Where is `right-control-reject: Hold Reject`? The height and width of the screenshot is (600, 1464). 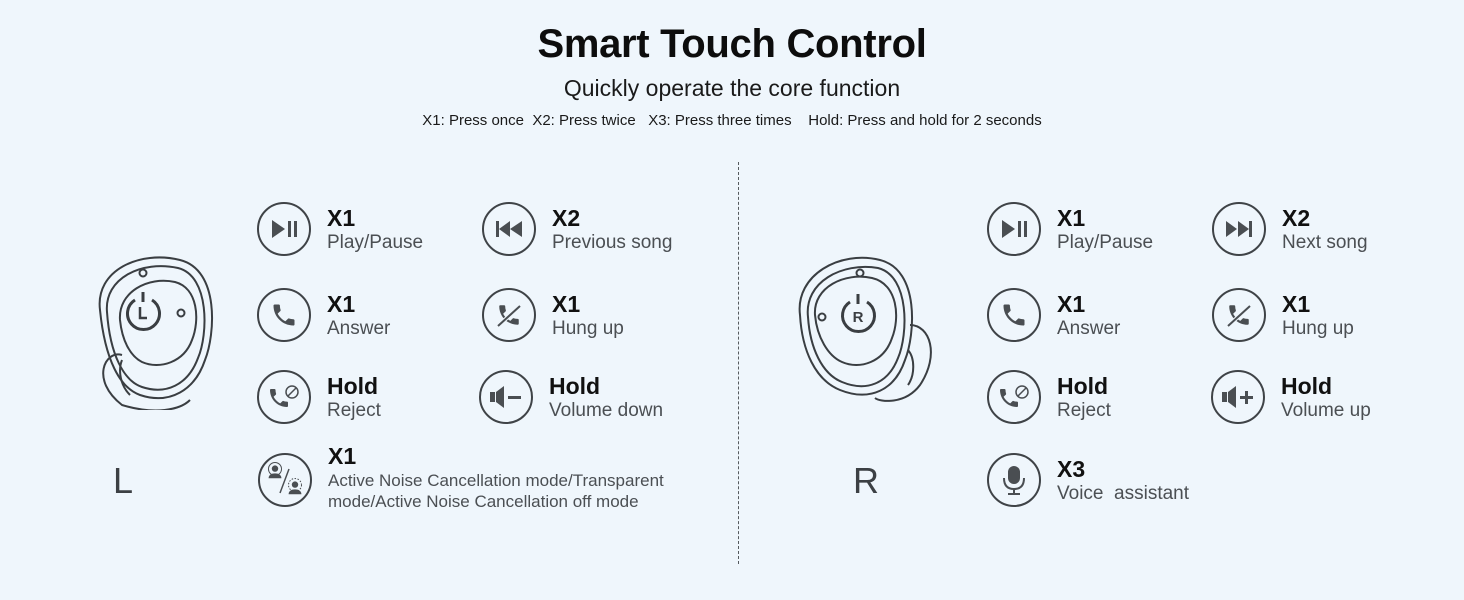
right-control-reject: Hold Reject is located at coordinates (1049, 397).